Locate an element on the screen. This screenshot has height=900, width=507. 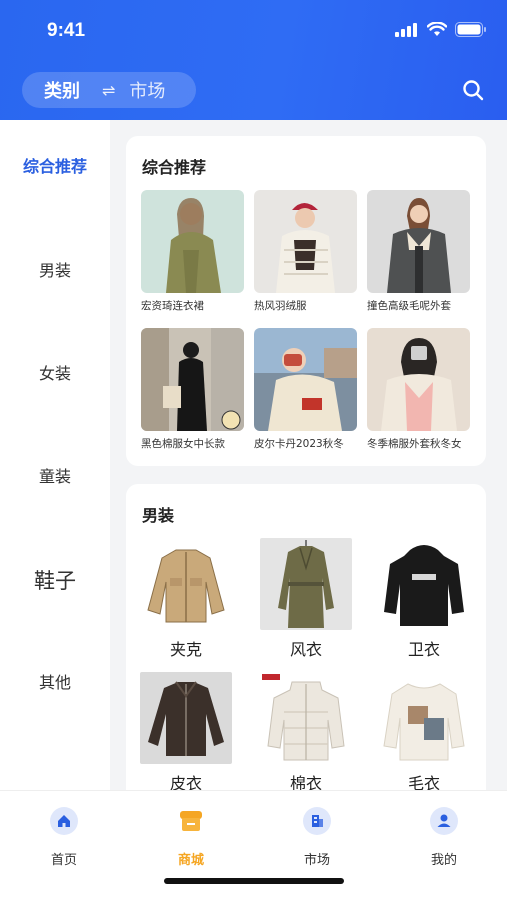
home-indicator is located at coordinates (254, 881).